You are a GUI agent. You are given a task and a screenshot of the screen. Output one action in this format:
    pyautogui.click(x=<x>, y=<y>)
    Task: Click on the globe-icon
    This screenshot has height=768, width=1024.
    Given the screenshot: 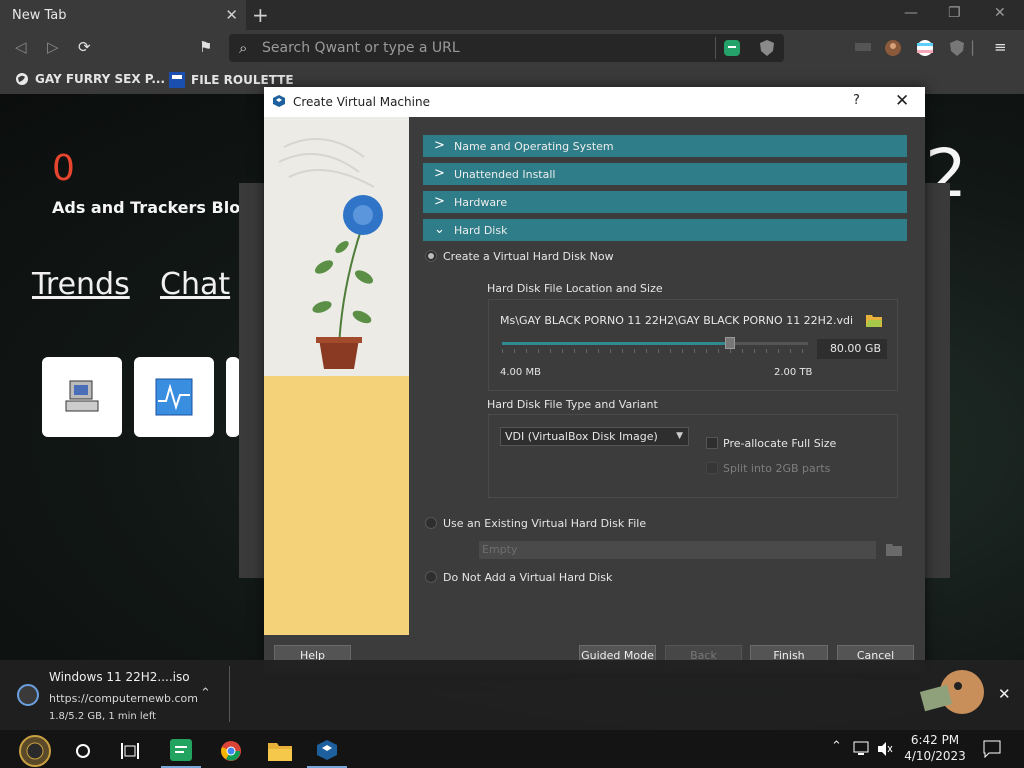 What is the action you would take?
    pyautogui.click(x=22, y=79)
    